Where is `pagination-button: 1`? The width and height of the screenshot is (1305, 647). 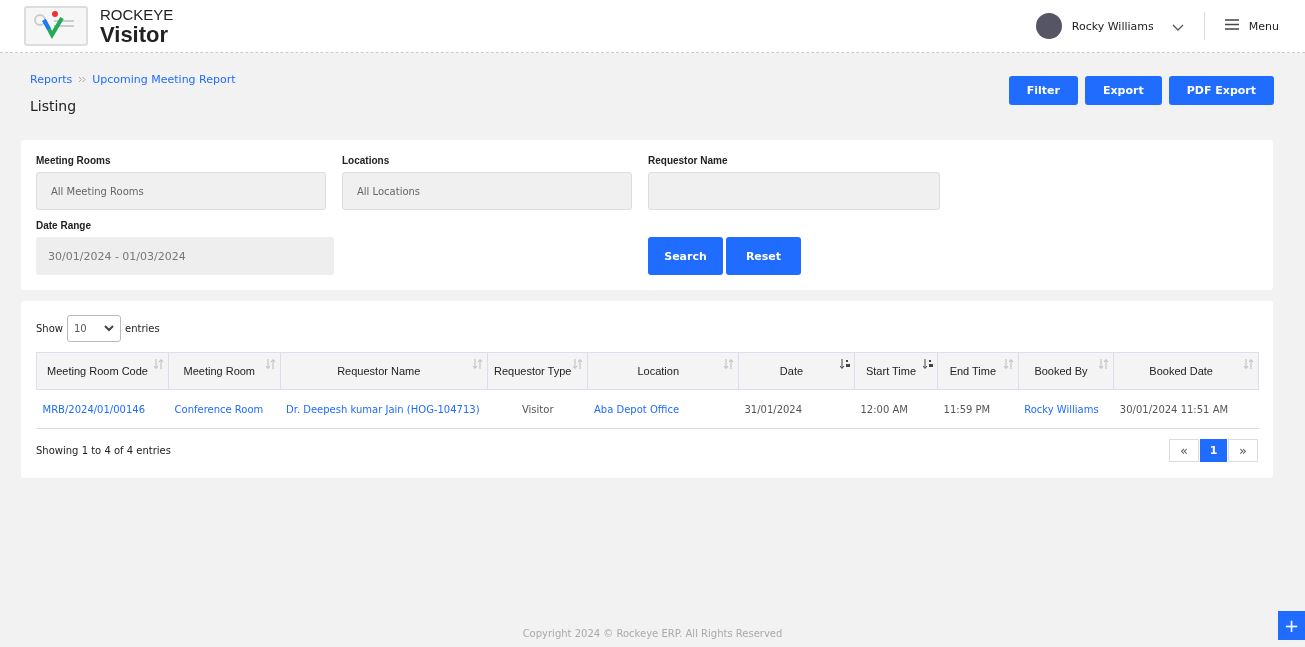 pagination-button: 1 is located at coordinates (1213, 450).